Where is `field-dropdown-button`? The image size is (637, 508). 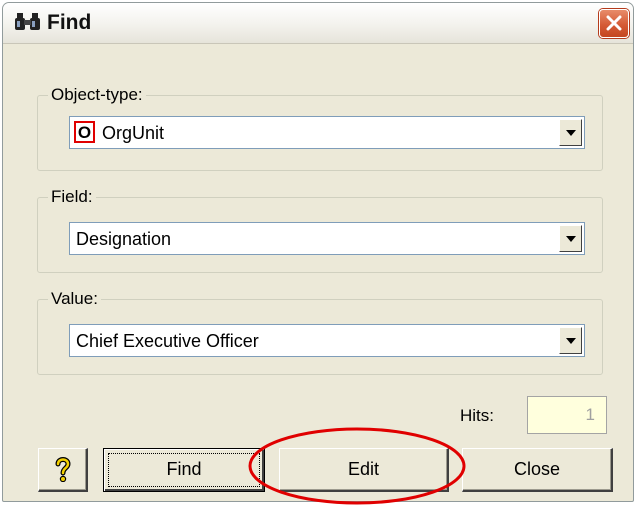
field-dropdown-button is located at coordinates (570, 238).